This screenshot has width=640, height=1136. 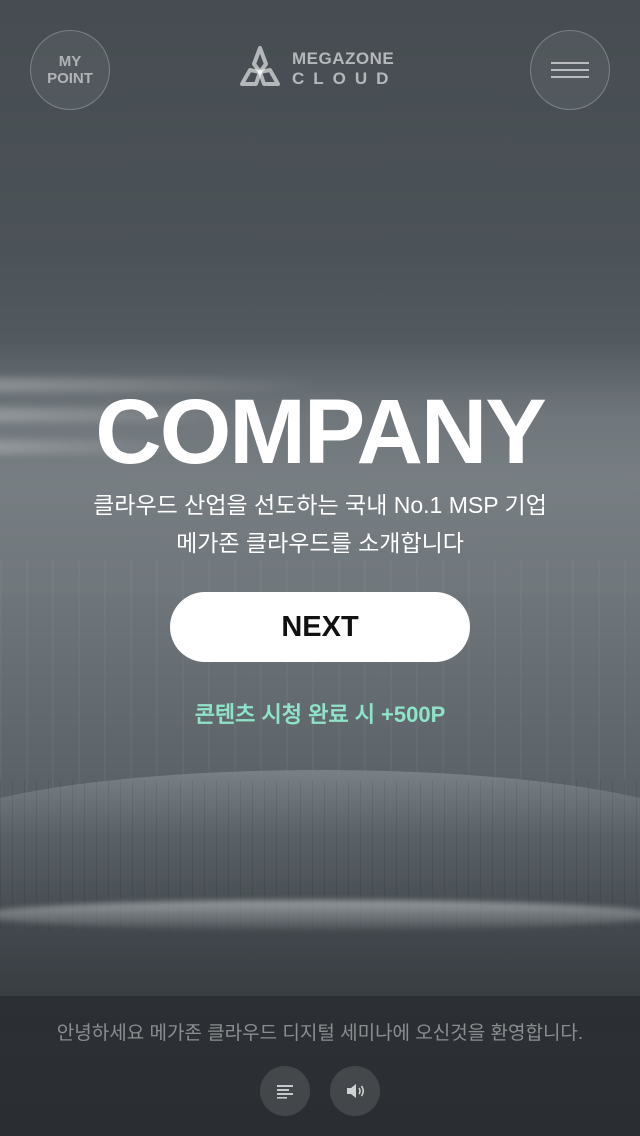 I want to click on hamburger-menu-icon, so click(x=570, y=70).